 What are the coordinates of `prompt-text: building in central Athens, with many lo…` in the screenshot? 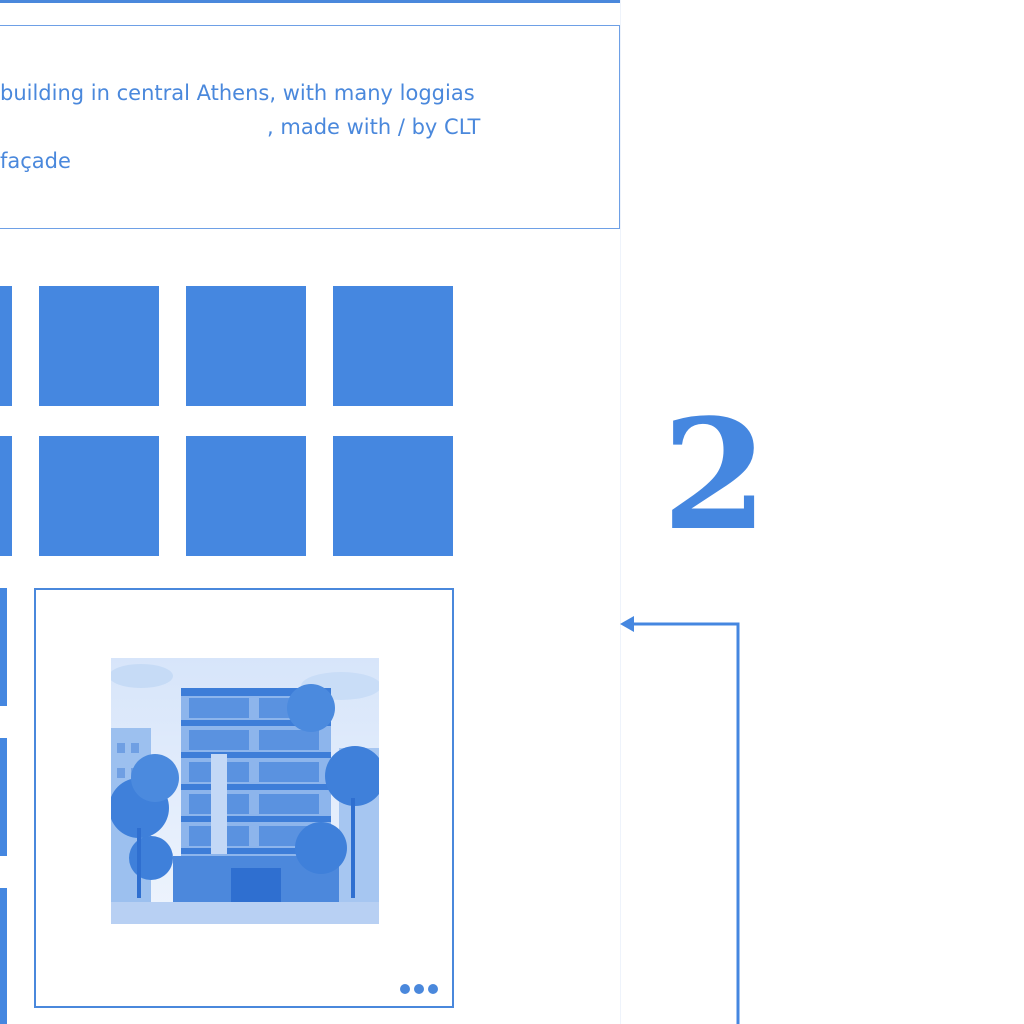 It's located at (240, 127).